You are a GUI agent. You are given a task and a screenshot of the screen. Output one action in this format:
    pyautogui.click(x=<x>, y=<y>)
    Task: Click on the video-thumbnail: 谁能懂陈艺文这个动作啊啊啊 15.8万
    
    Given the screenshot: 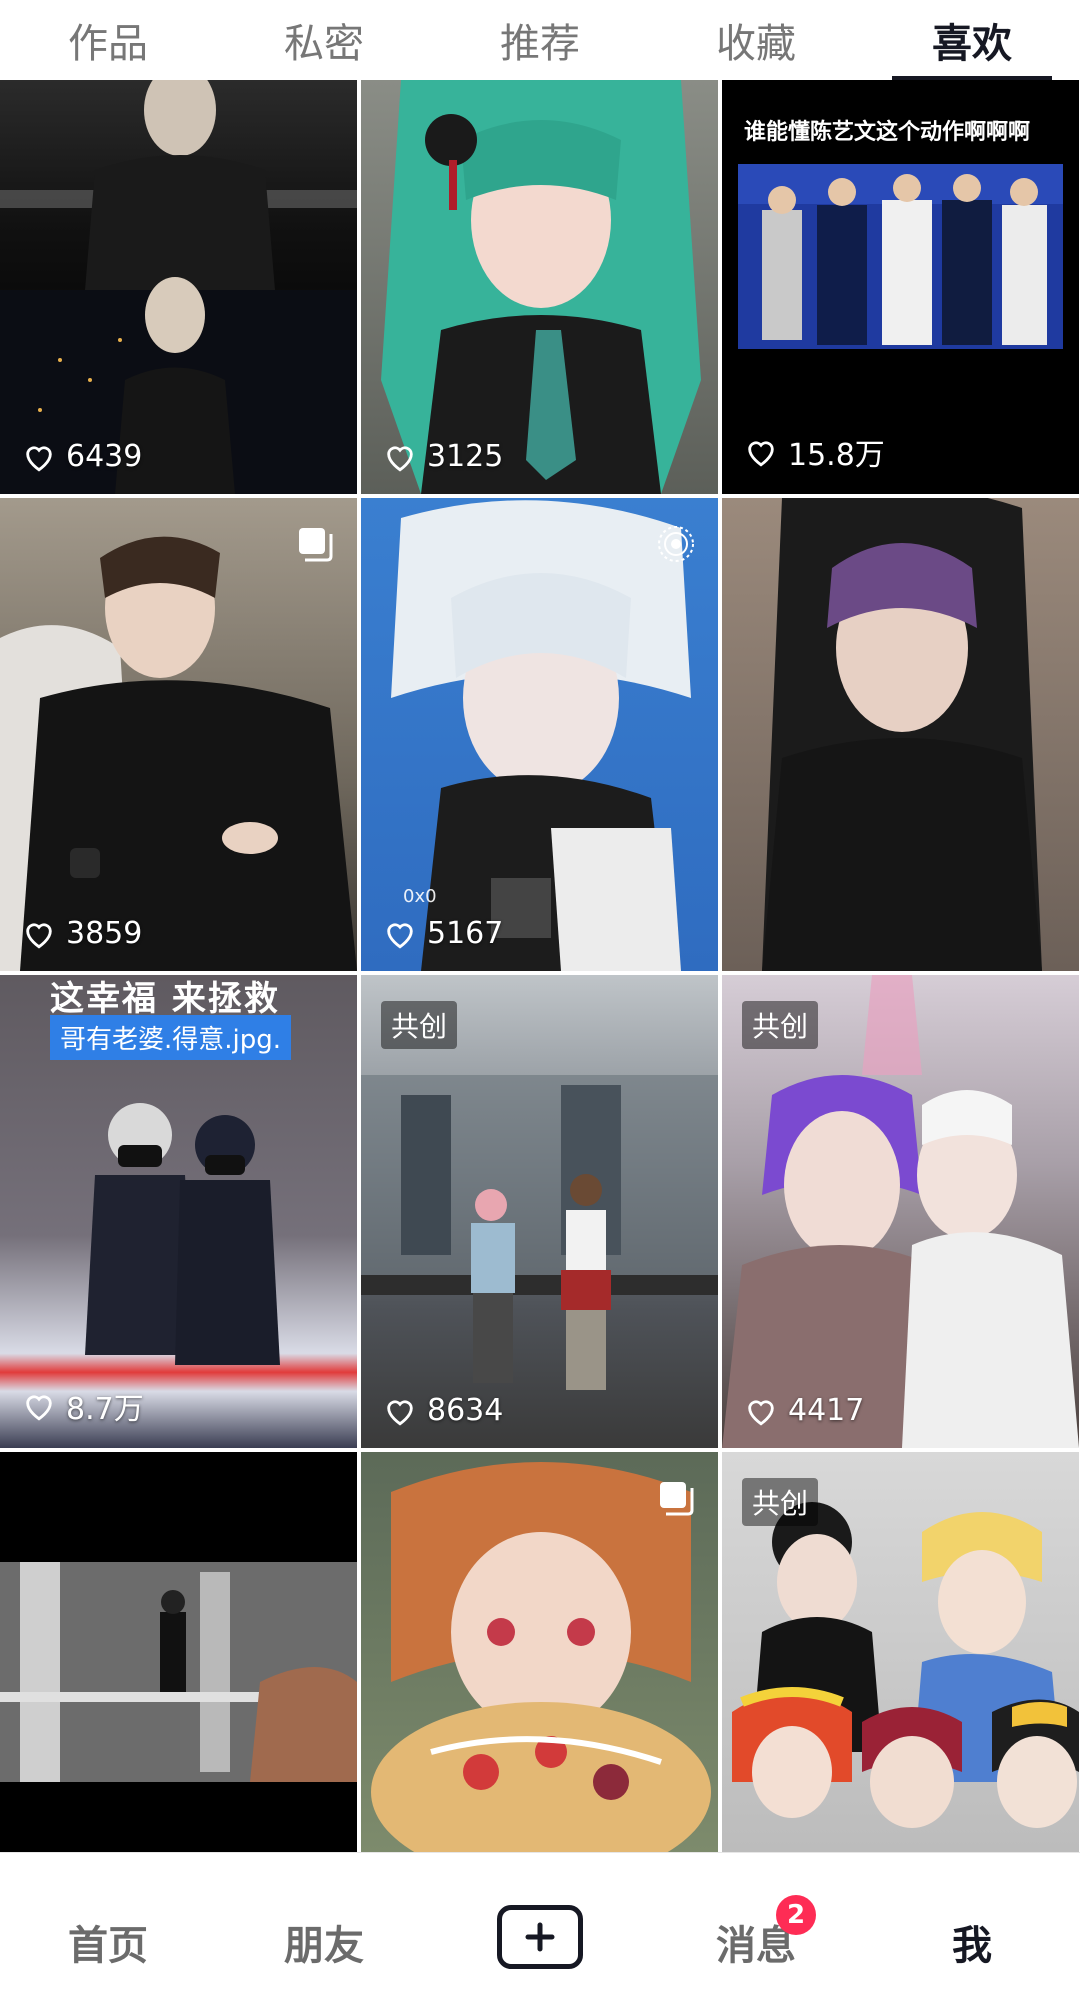 What is the action you would take?
    pyautogui.click(x=900, y=287)
    